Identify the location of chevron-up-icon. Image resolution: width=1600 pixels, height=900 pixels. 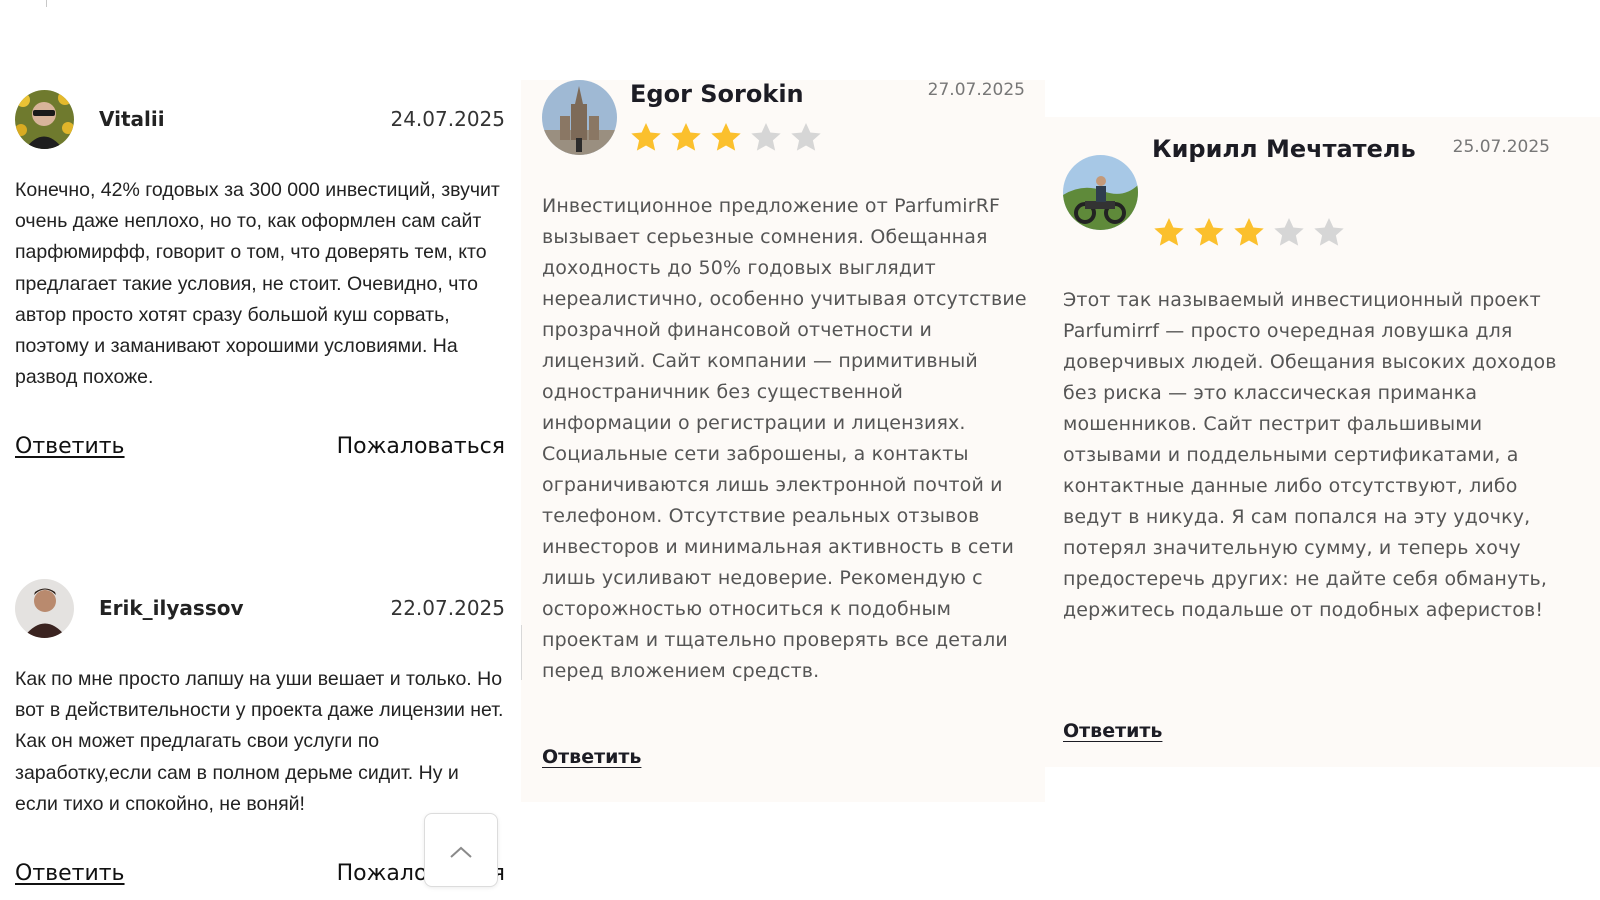
(461, 852).